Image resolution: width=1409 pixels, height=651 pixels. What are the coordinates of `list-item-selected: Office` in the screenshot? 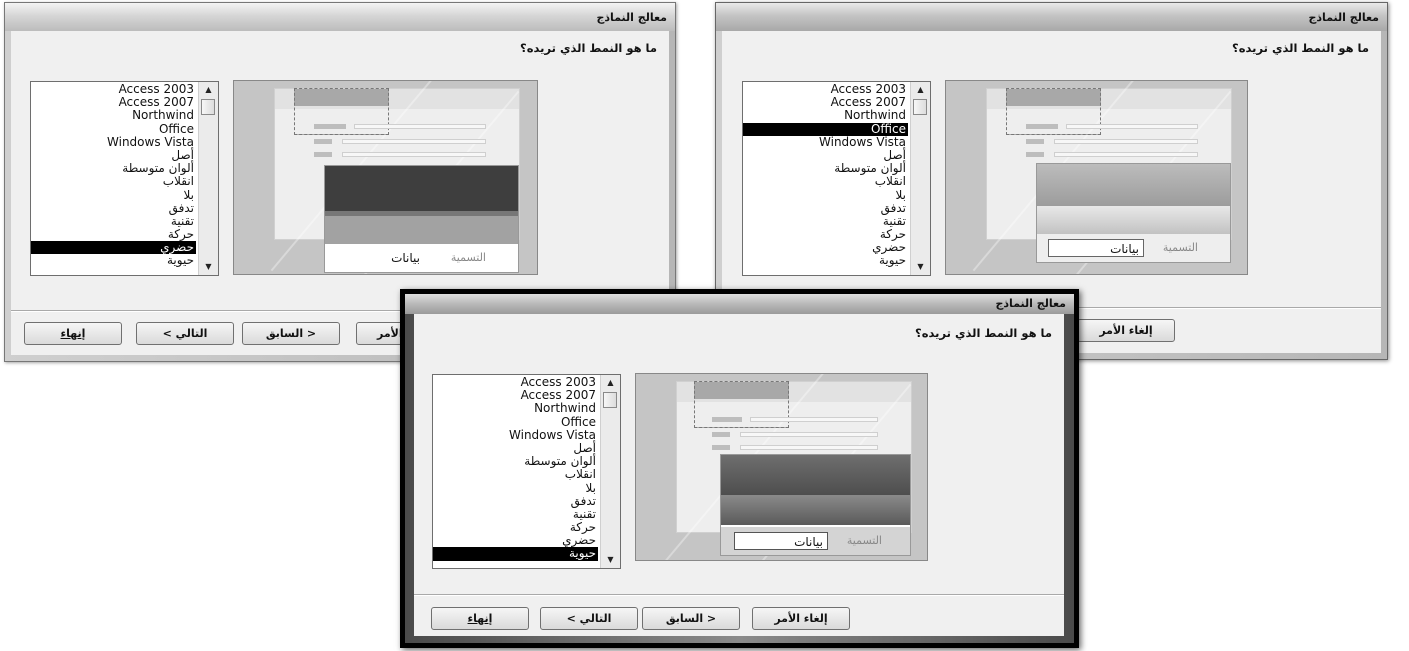 It's located at (825, 129).